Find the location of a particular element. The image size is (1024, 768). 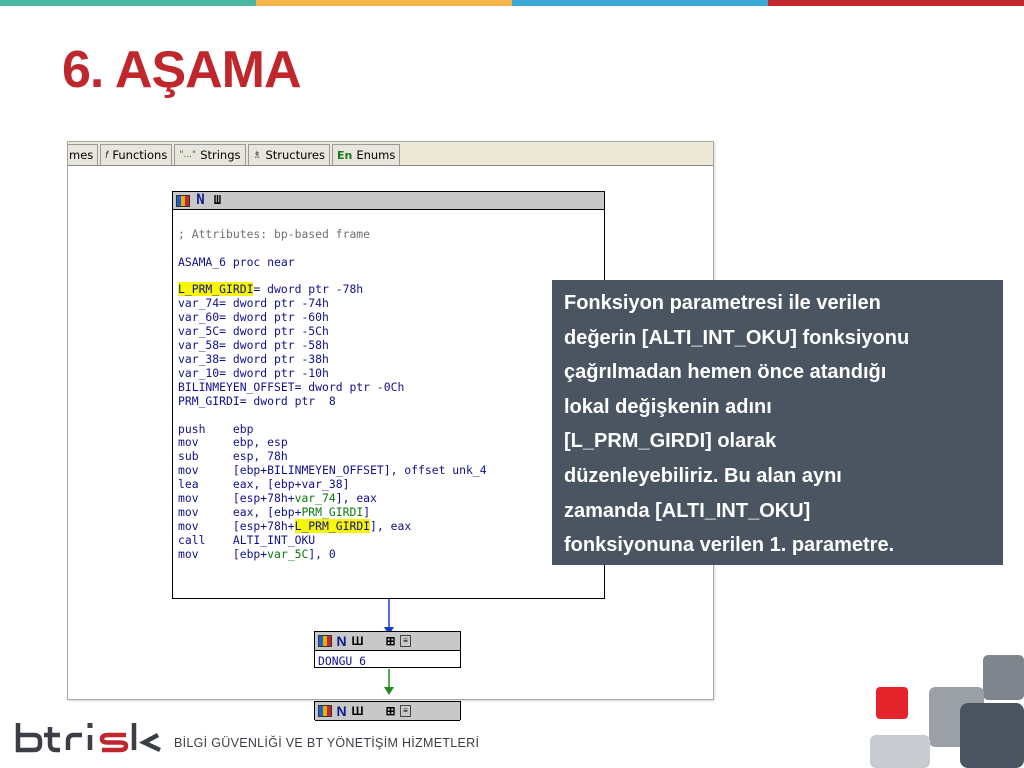

deco-square-red is located at coordinates (892, 703).